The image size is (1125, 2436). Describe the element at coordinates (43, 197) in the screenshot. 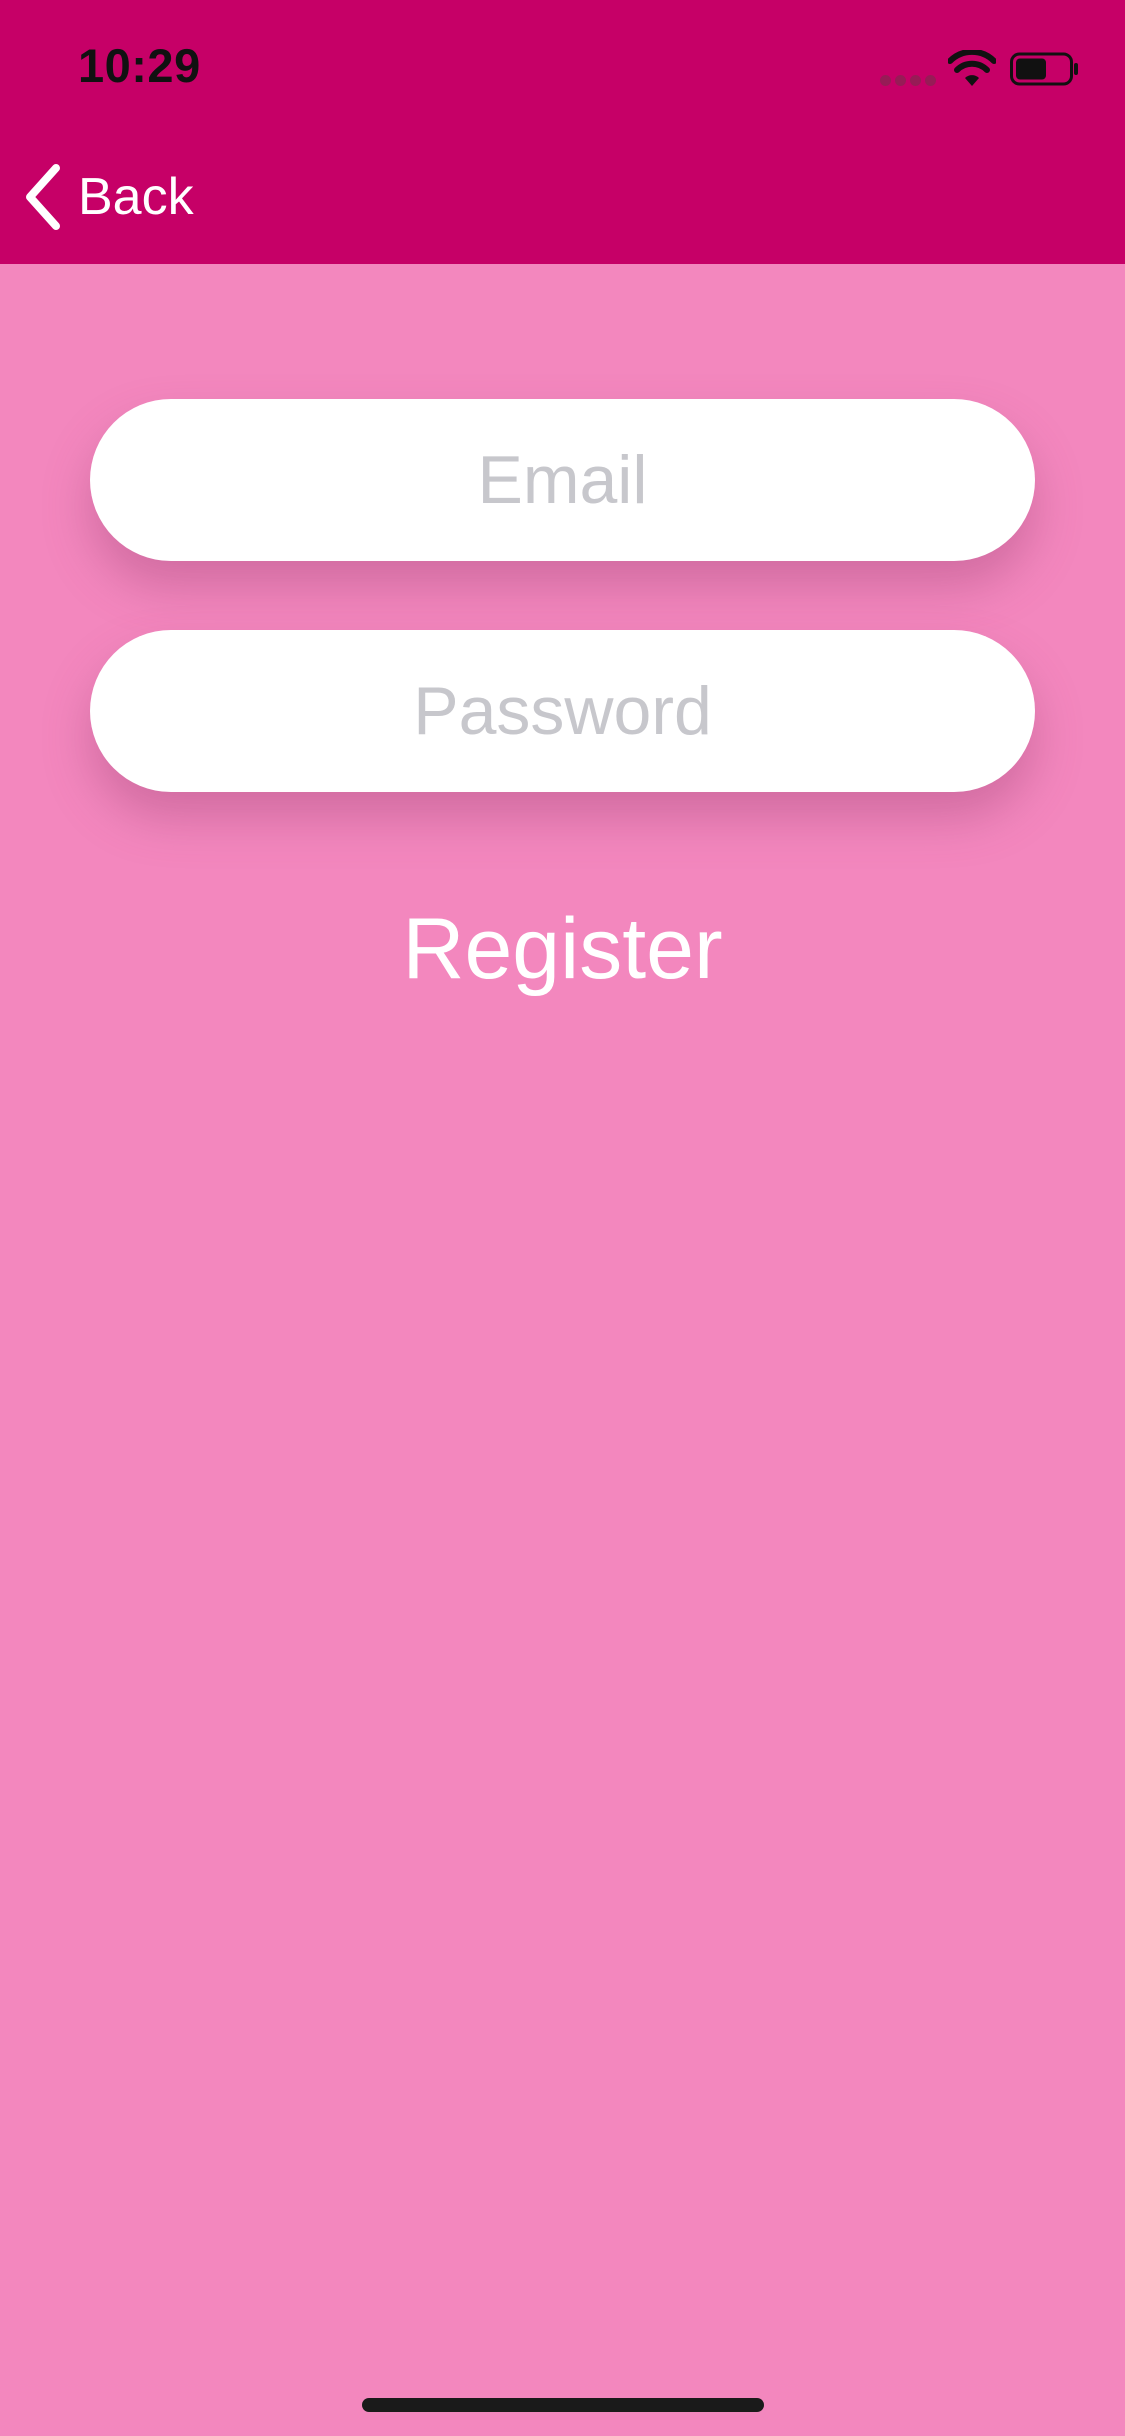

I see `chevron-left-icon` at that location.